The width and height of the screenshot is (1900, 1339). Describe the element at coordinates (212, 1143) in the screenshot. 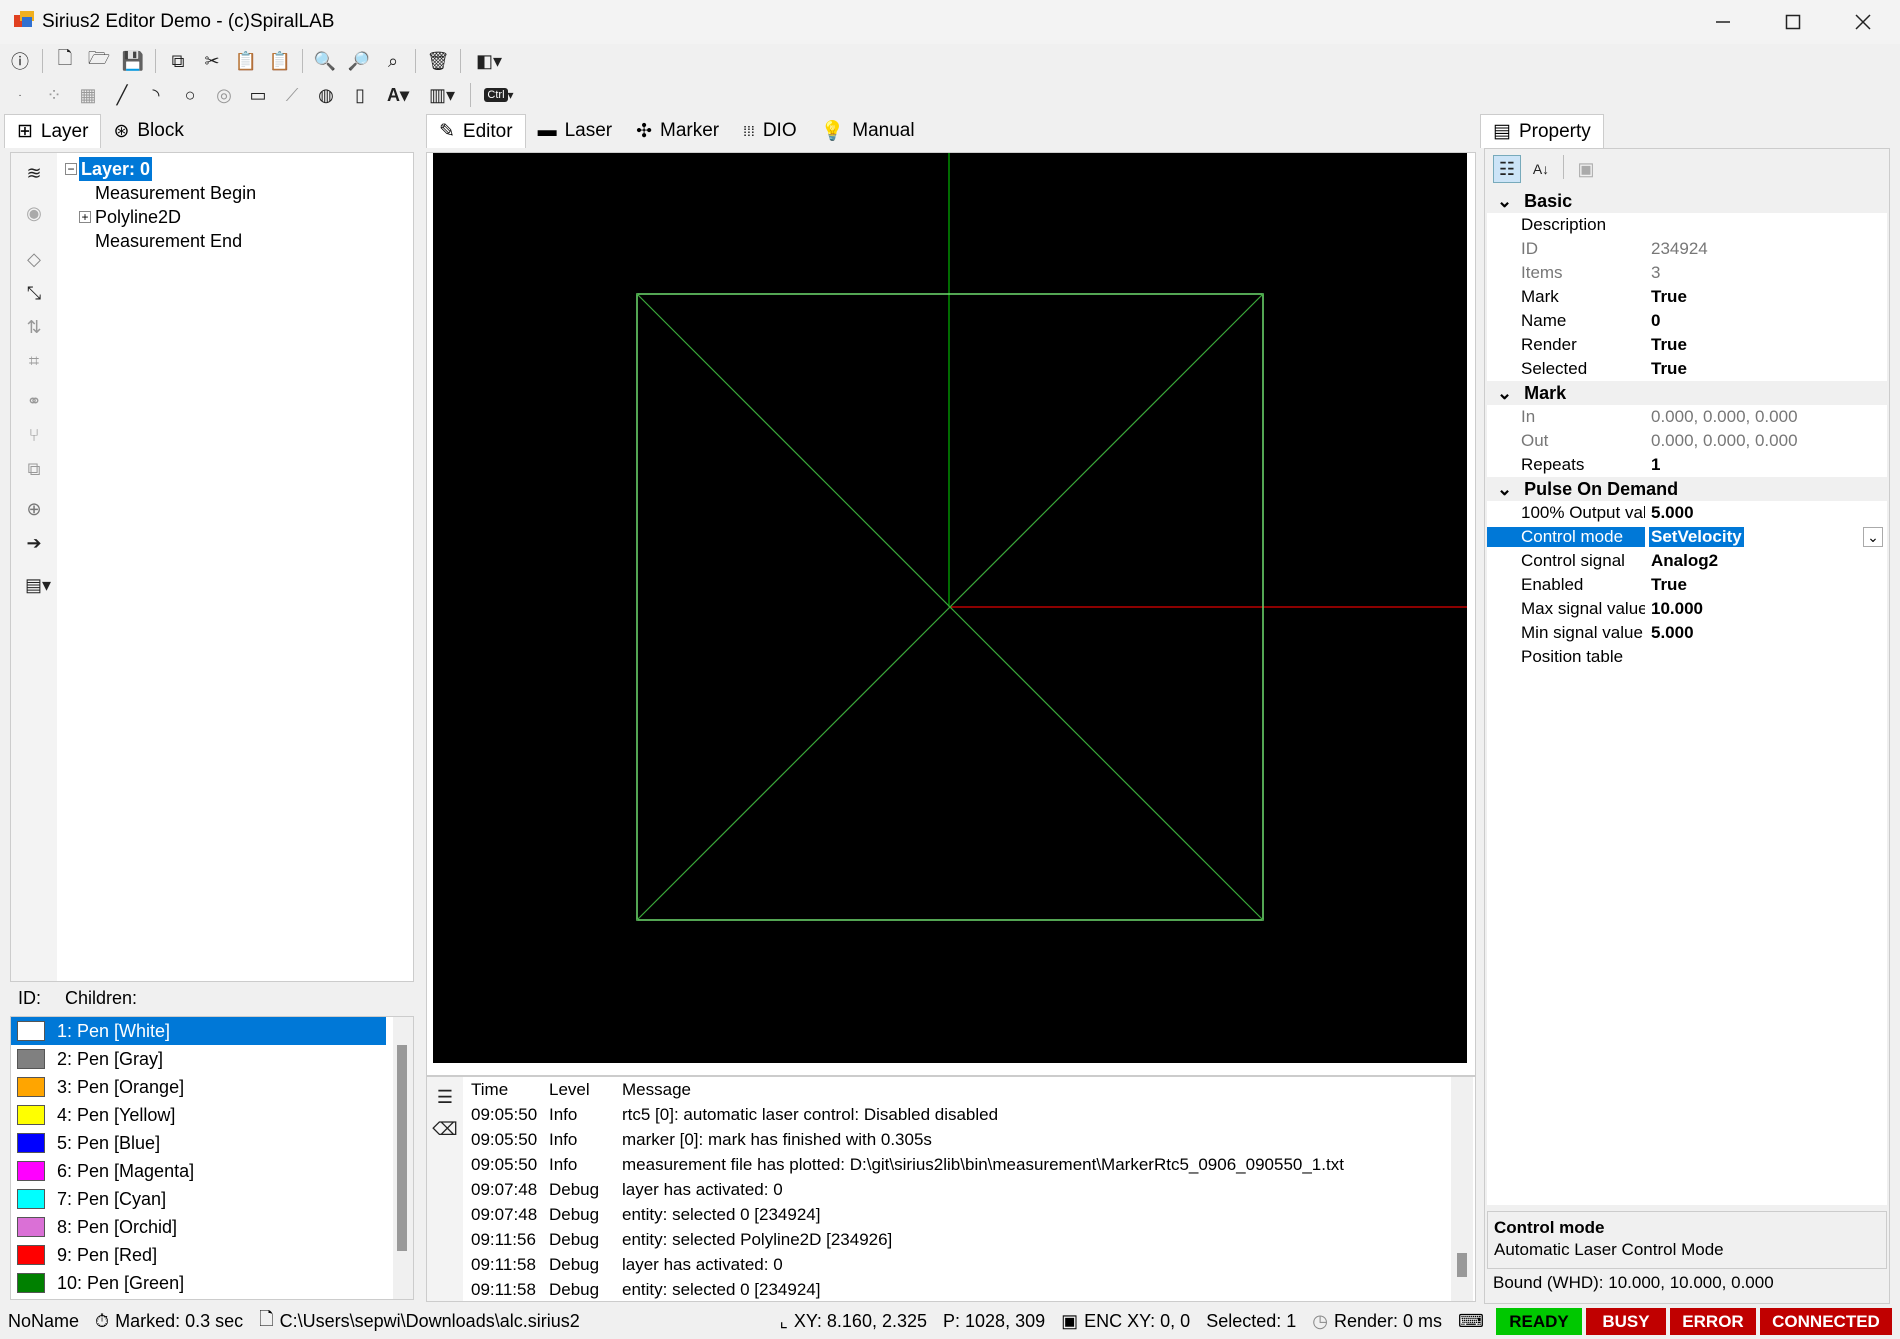

I see `pen-item: 5: Pen [Blue]` at that location.